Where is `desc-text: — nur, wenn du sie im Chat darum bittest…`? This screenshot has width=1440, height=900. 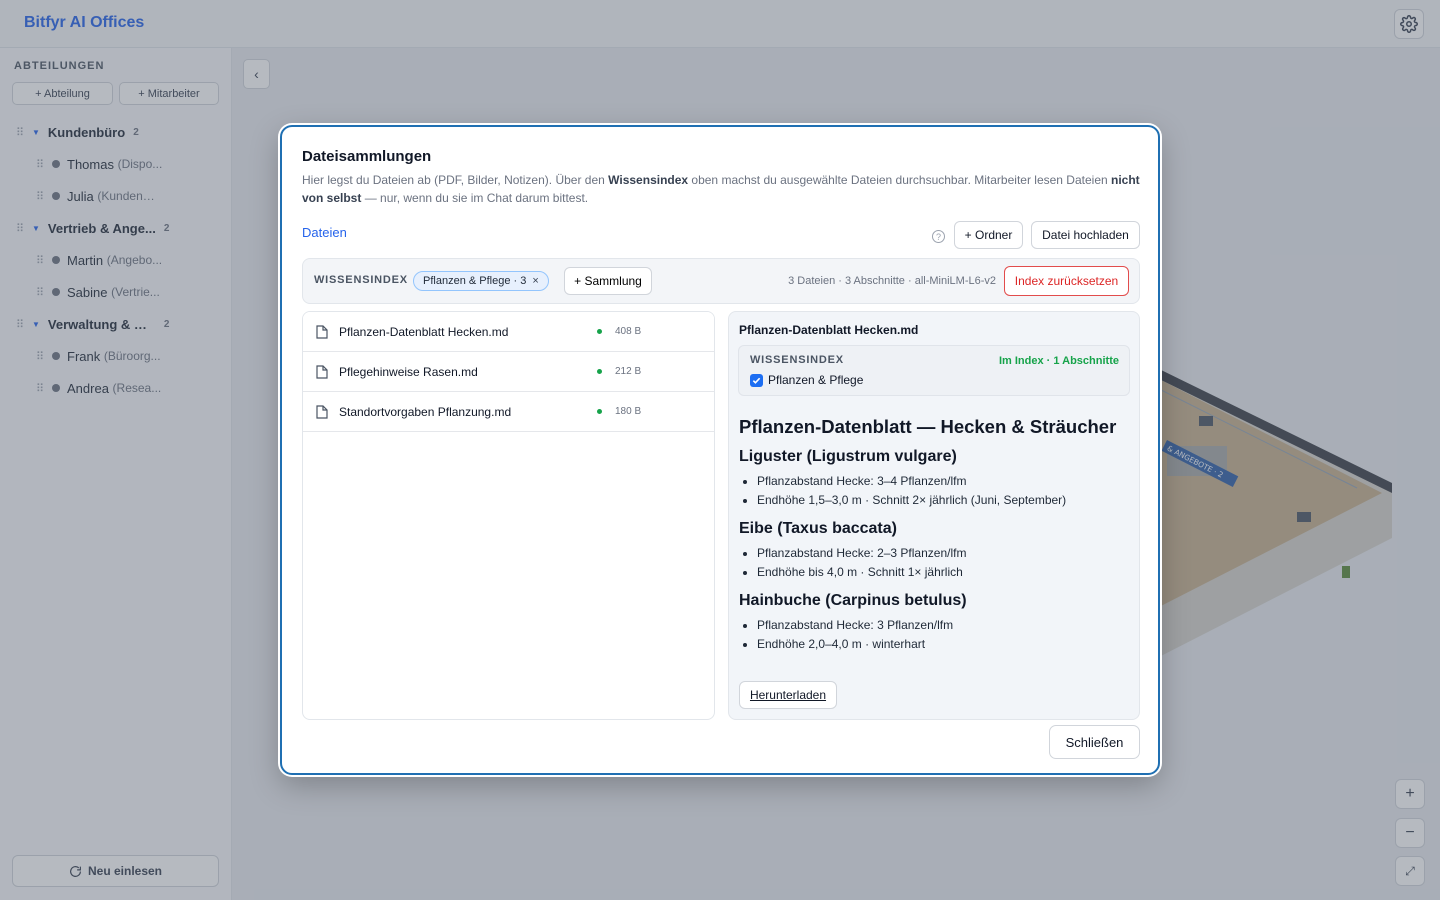 desc-text: — nur, wenn du sie im Chat darum bittest… is located at coordinates (475, 198).